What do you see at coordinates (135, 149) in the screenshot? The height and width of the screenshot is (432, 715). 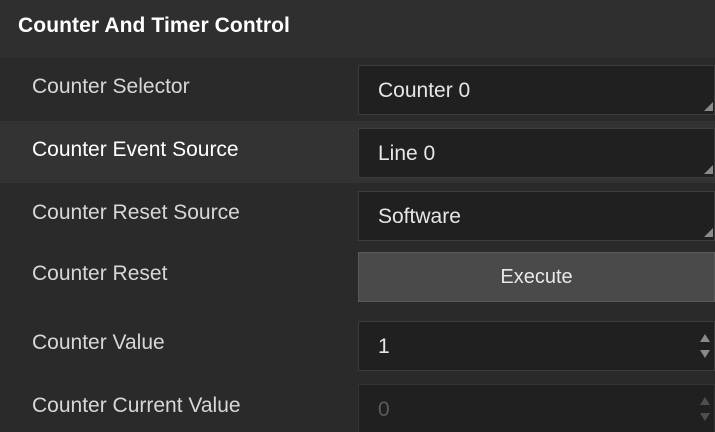 I see `counter-event-source-label: Counter Event Source` at bounding box center [135, 149].